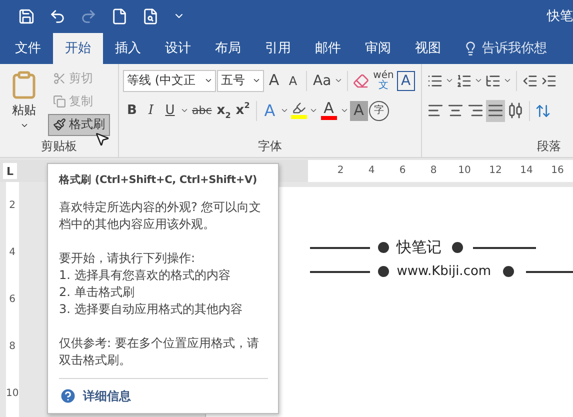  Describe the element at coordinates (274, 80) in the screenshot. I see `grow-font-button: A` at that location.